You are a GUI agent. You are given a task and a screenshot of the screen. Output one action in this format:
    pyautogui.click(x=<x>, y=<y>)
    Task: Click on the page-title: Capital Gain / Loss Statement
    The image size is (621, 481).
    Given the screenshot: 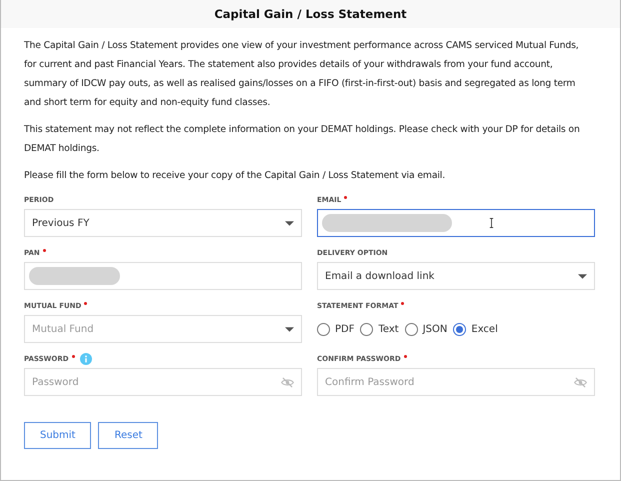 What is the action you would take?
    pyautogui.click(x=310, y=14)
    